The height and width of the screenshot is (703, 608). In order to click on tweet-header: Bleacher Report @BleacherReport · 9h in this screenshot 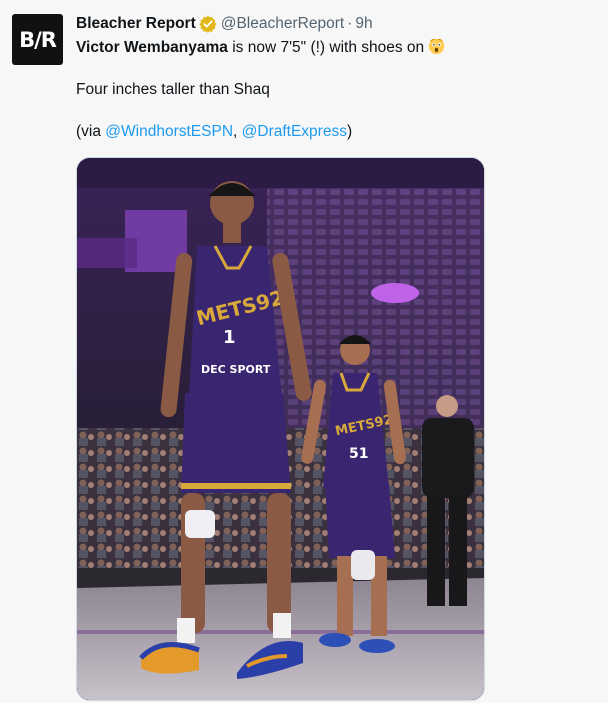, I will do `click(334, 24)`.